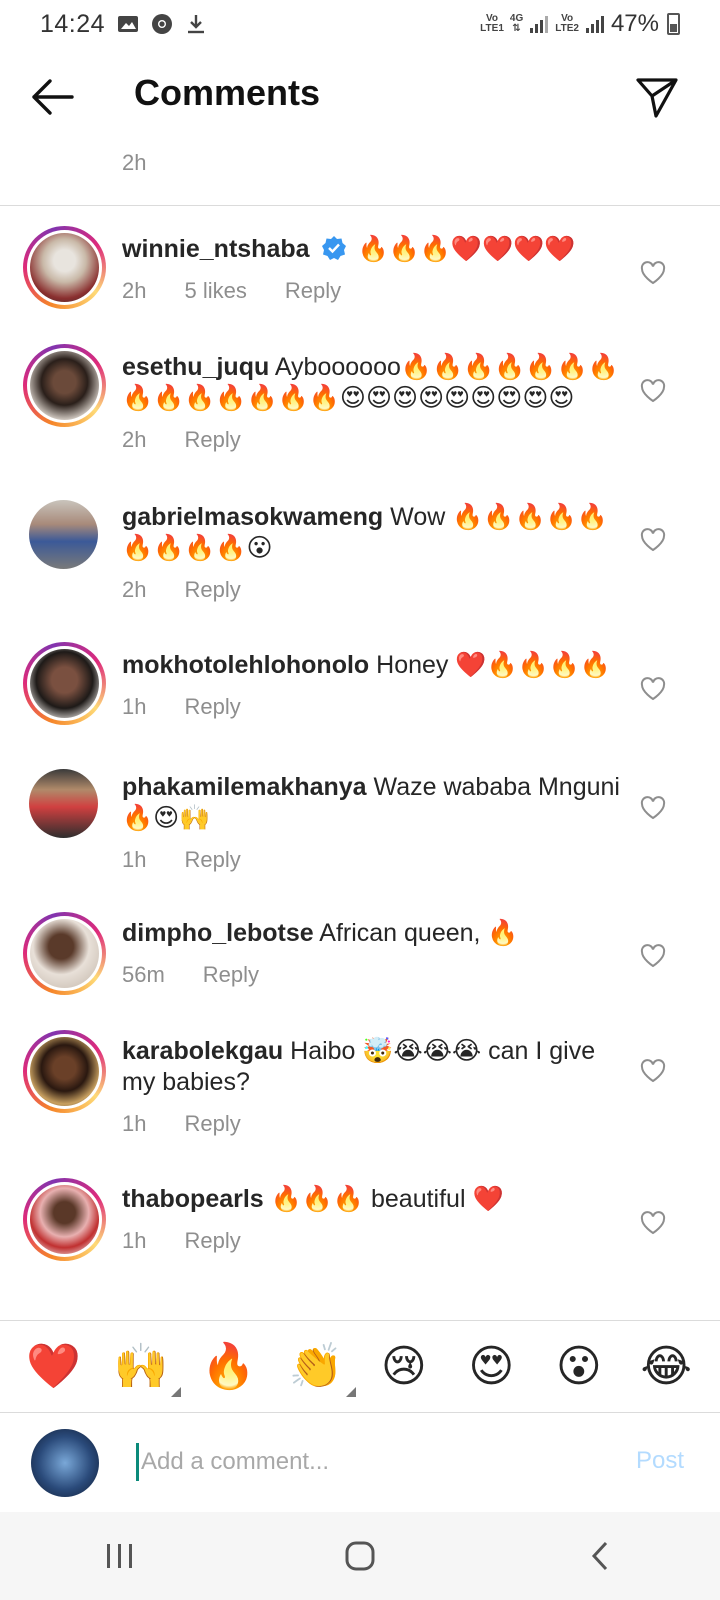  What do you see at coordinates (193, 1199) in the screenshot?
I see `comment-username: thabopearls` at bounding box center [193, 1199].